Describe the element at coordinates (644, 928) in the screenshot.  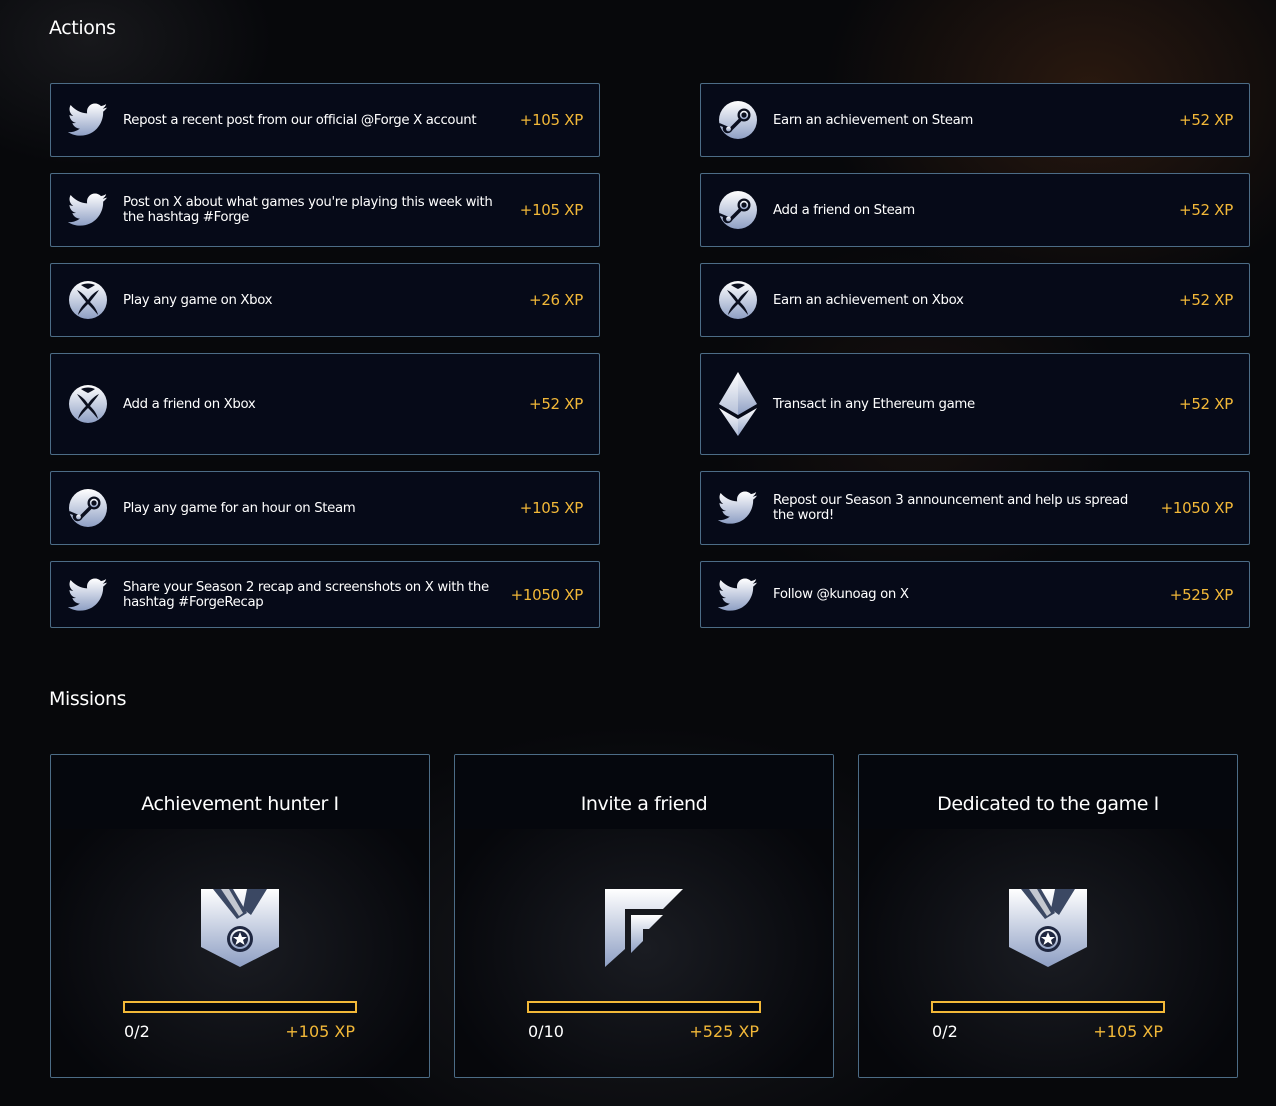
I see `forge-logo-icon` at that location.